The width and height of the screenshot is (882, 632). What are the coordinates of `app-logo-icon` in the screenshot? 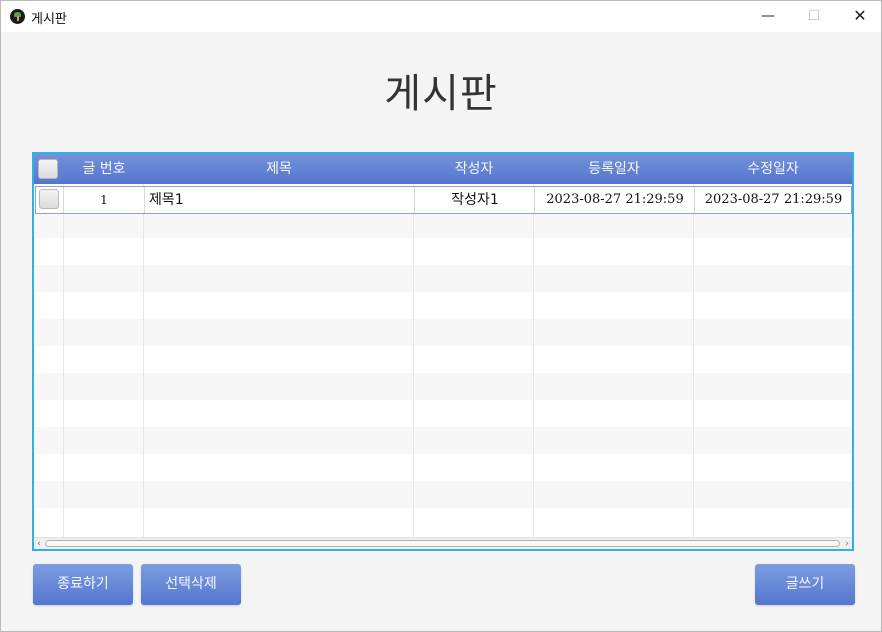 It's located at (17, 16).